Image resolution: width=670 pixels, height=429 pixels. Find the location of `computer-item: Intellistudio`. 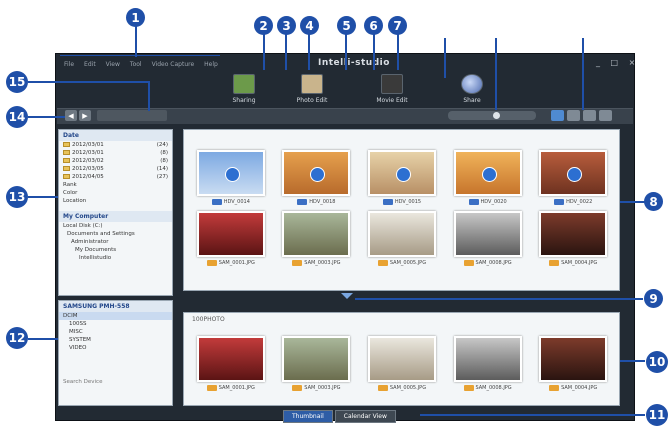

computer-item: Intellistudio is located at coordinates (115, 258).